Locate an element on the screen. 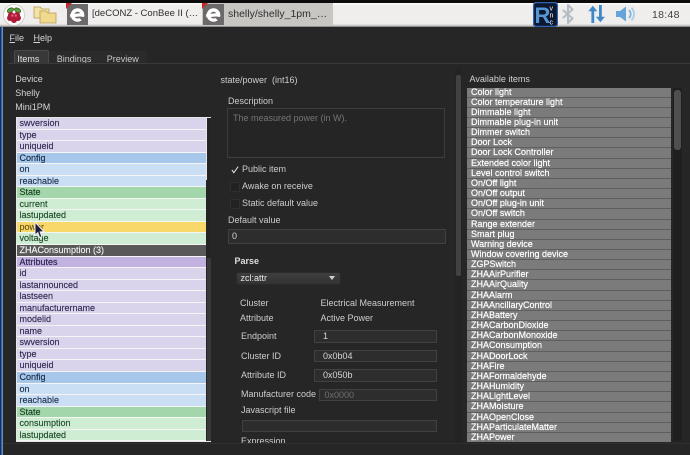  svg-text: n is located at coordinates (552, 16).